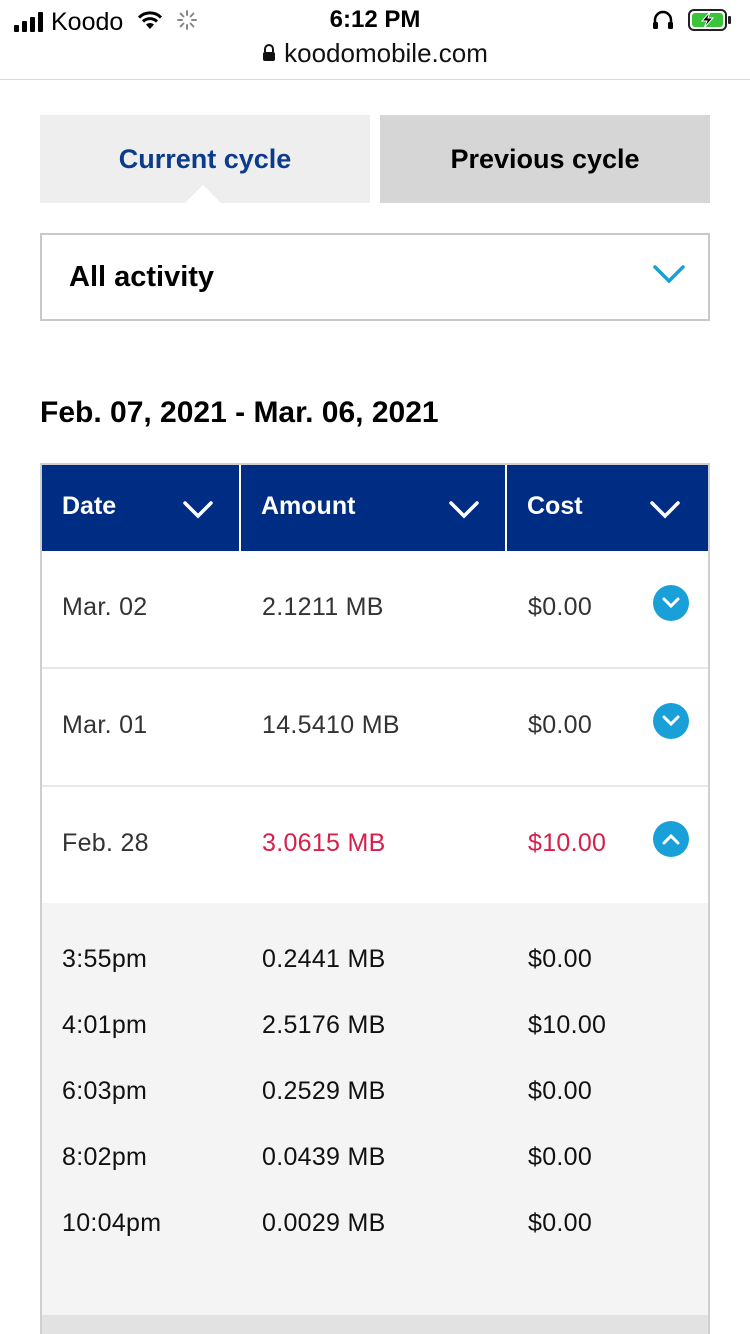 Image resolution: width=750 pixels, height=1334 pixels. What do you see at coordinates (269, 53) in the screenshot?
I see `lock-icon` at bounding box center [269, 53].